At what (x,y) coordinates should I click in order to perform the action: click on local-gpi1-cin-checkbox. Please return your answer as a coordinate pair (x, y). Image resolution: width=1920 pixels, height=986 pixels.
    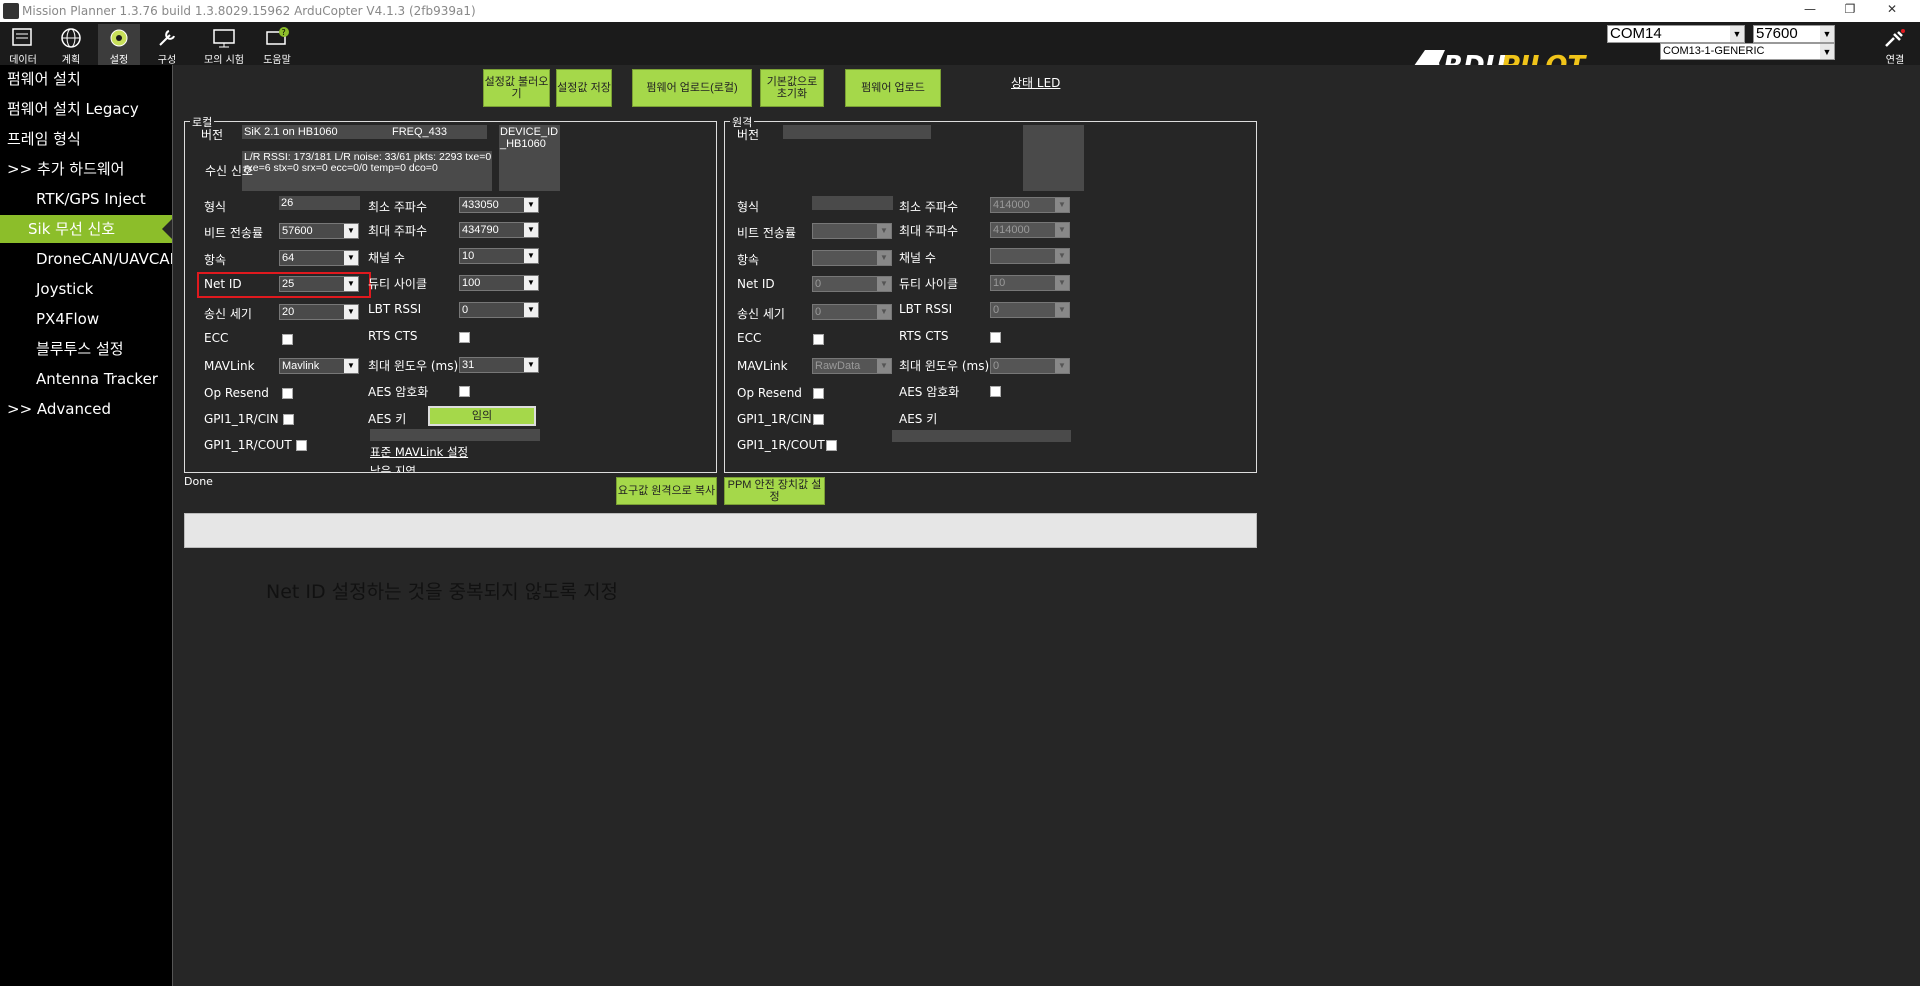
    Looking at the image, I should click on (288, 419).